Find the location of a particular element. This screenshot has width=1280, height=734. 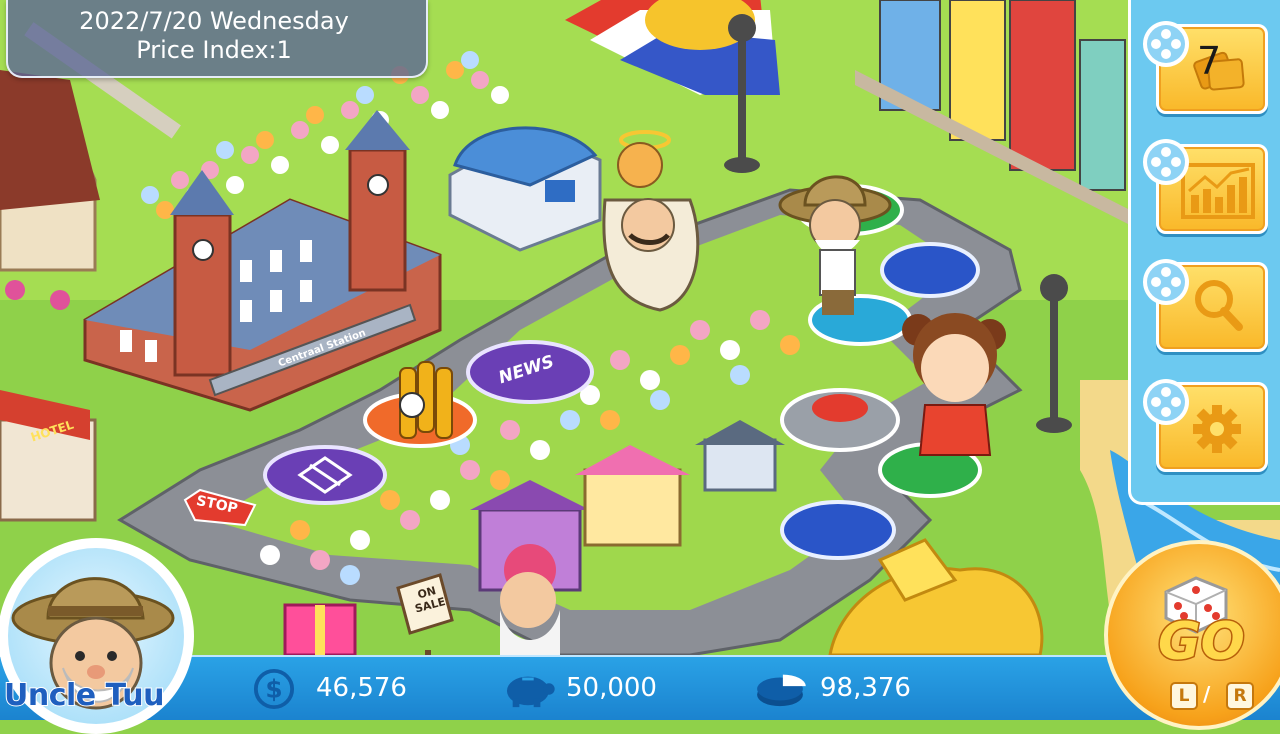

right-key-hint: R is located at coordinates (1240, 696).